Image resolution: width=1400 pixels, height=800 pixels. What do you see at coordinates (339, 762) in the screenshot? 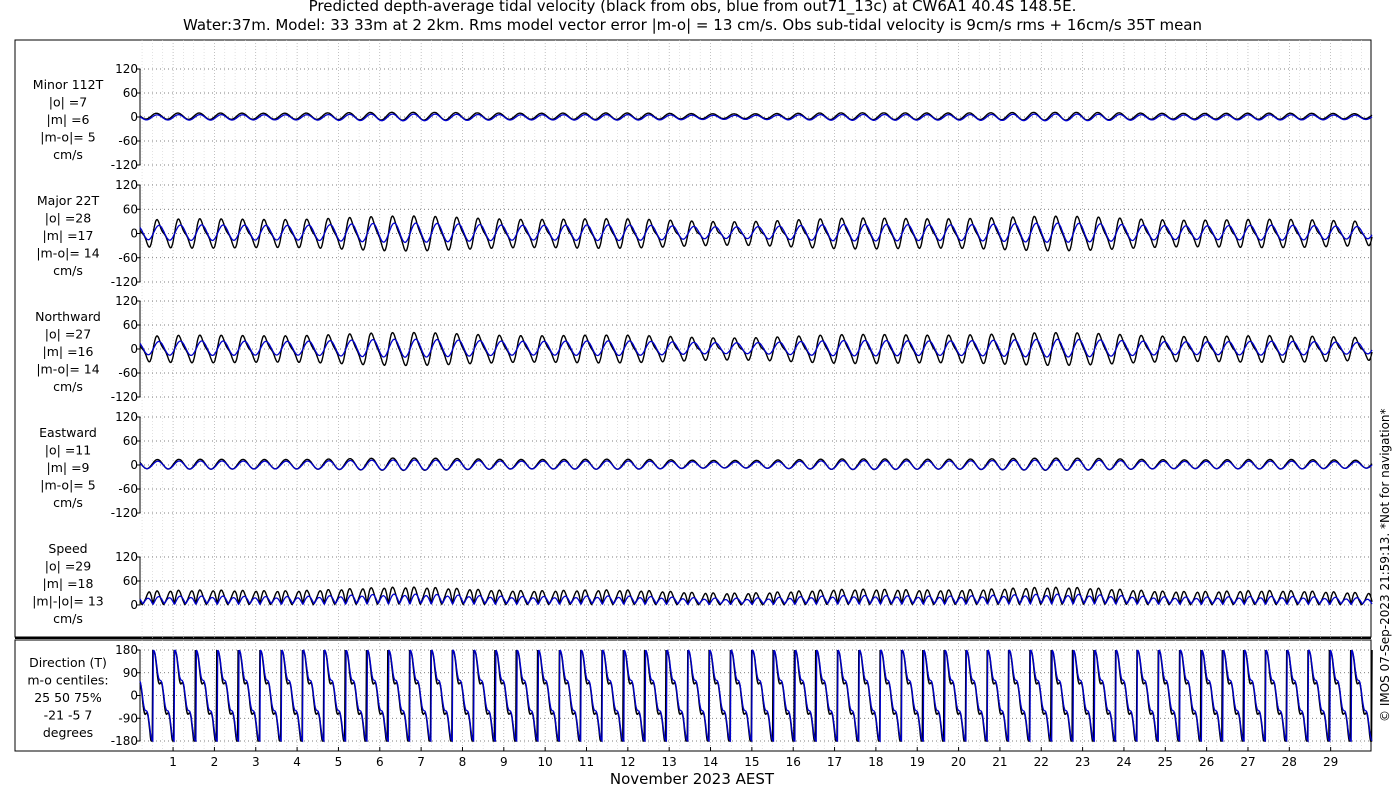
I see `xtick-label: 5` at bounding box center [339, 762].